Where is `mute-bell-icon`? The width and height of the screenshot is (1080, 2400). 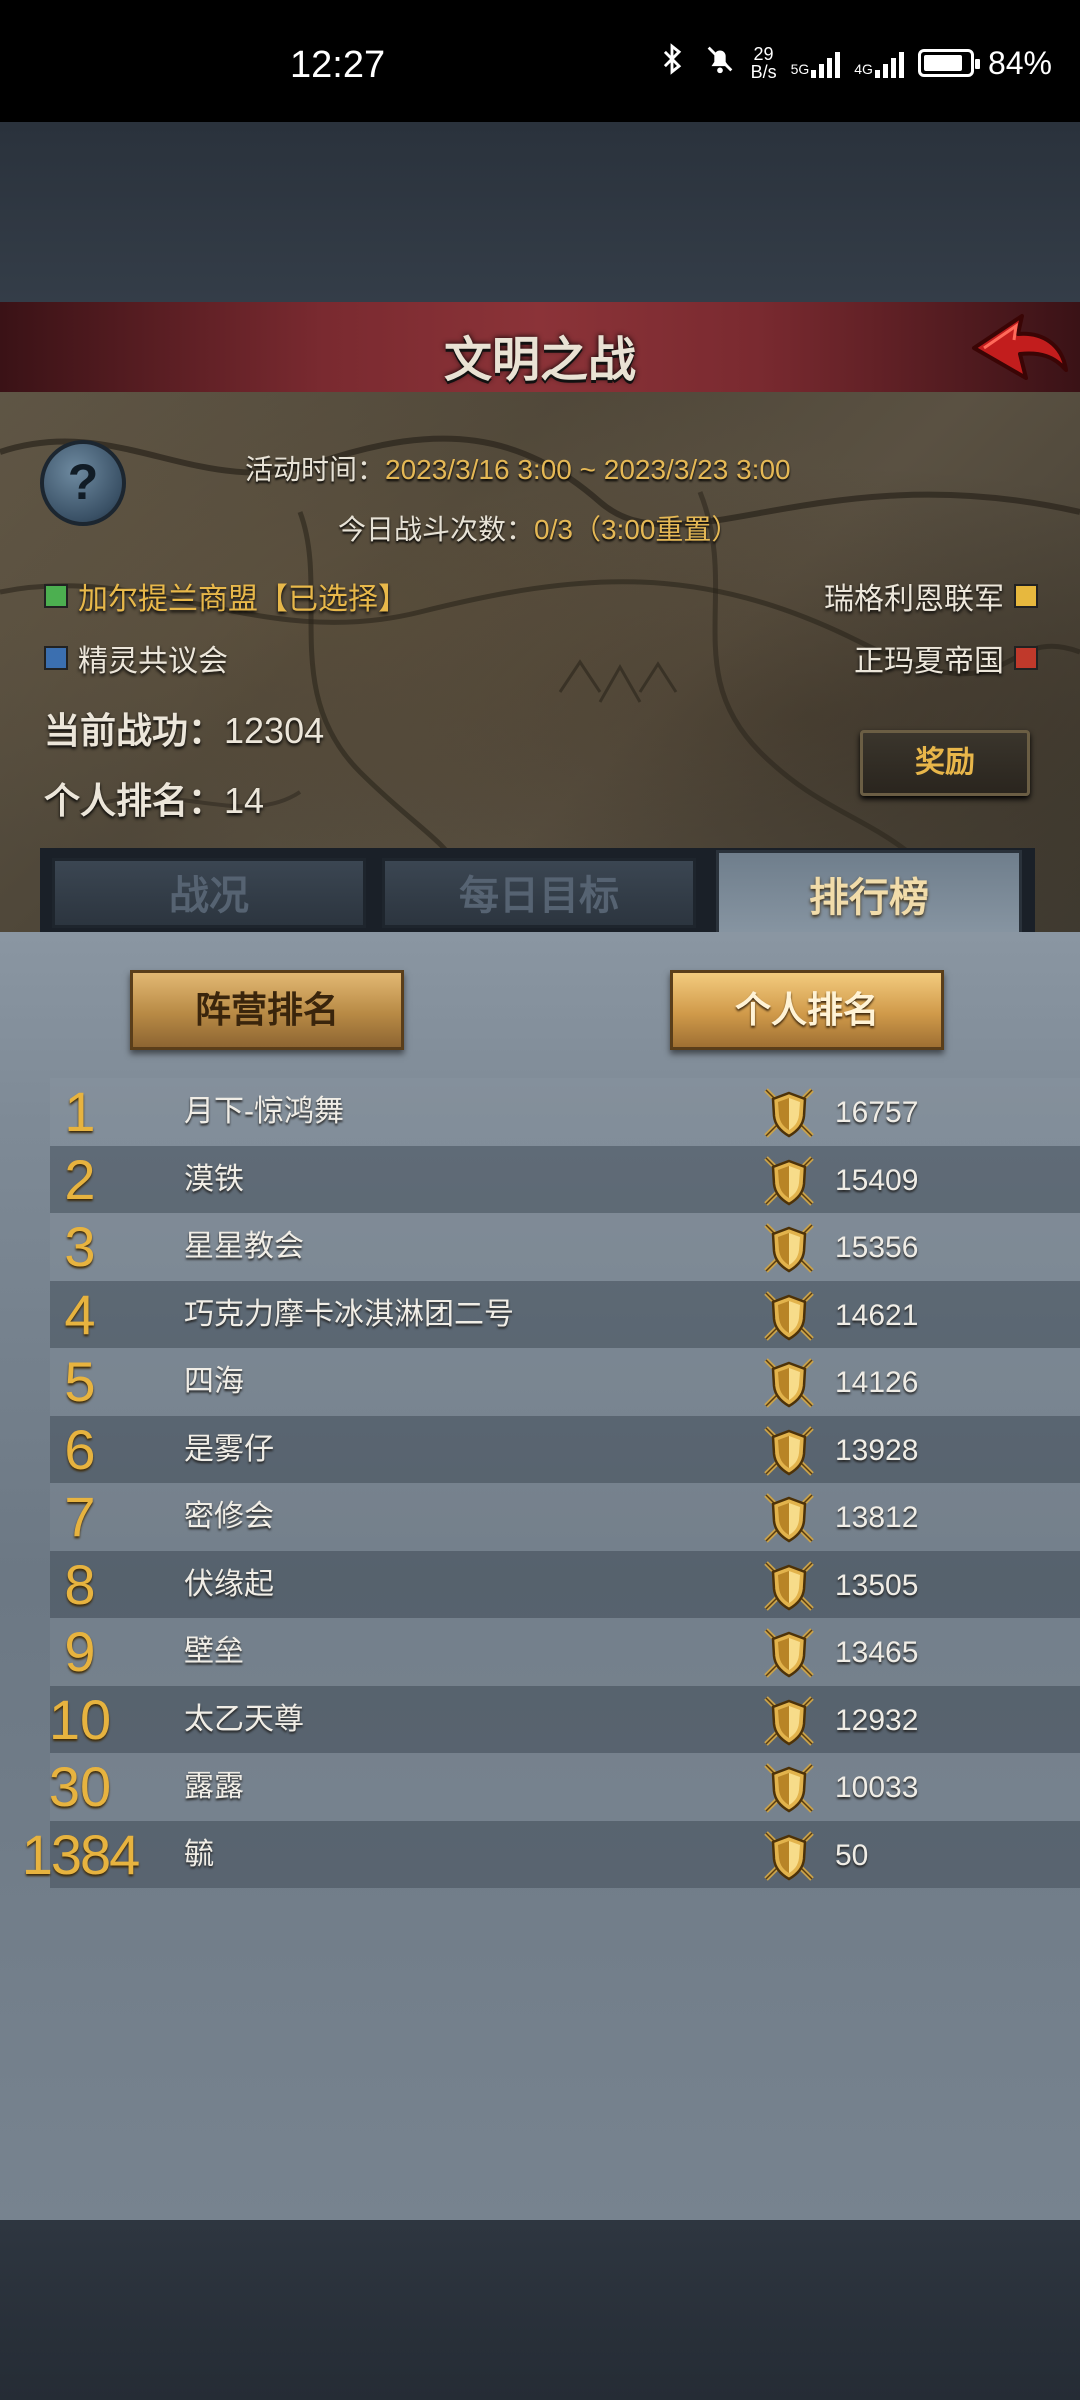
mute-bell-icon is located at coordinates (720, 63).